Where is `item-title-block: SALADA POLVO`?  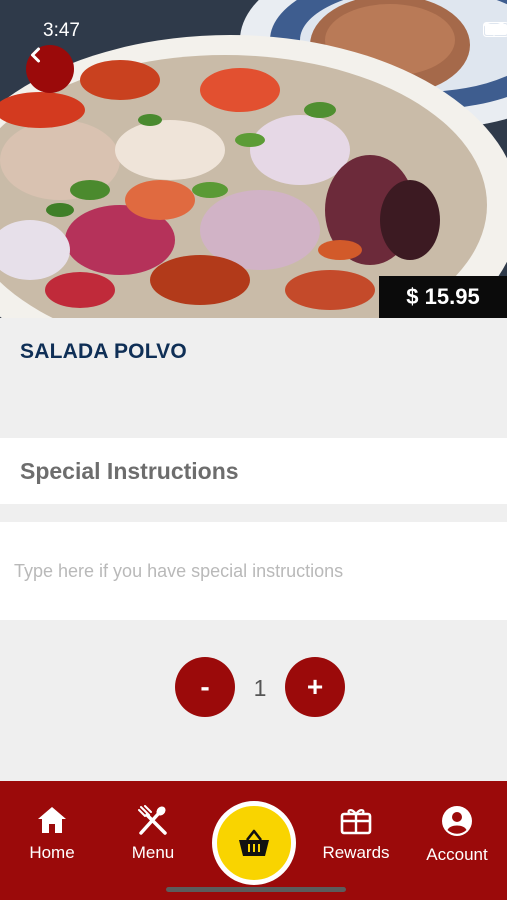 item-title-block: SALADA POLVO is located at coordinates (253, 378).